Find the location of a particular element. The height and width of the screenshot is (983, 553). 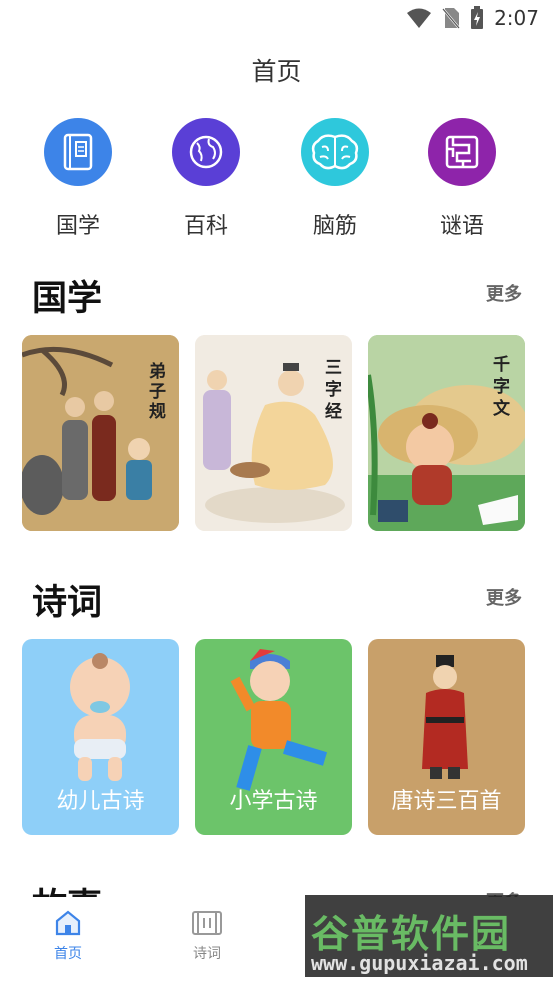

card-title-vertical: 规 is located at coordinates (157, 412).